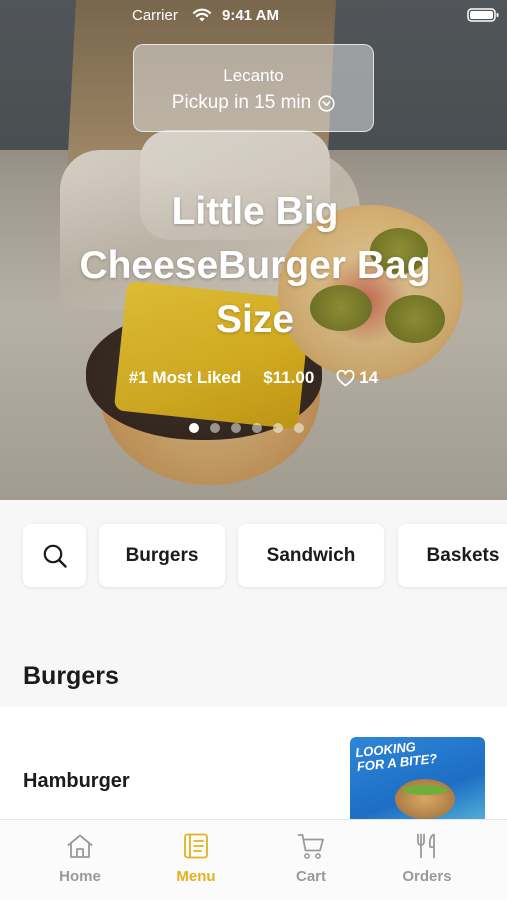  Describe the element at coordinates (253, 859) in the screenshot. I see `tab-bar: Home Menu Cart Orders` at that location.